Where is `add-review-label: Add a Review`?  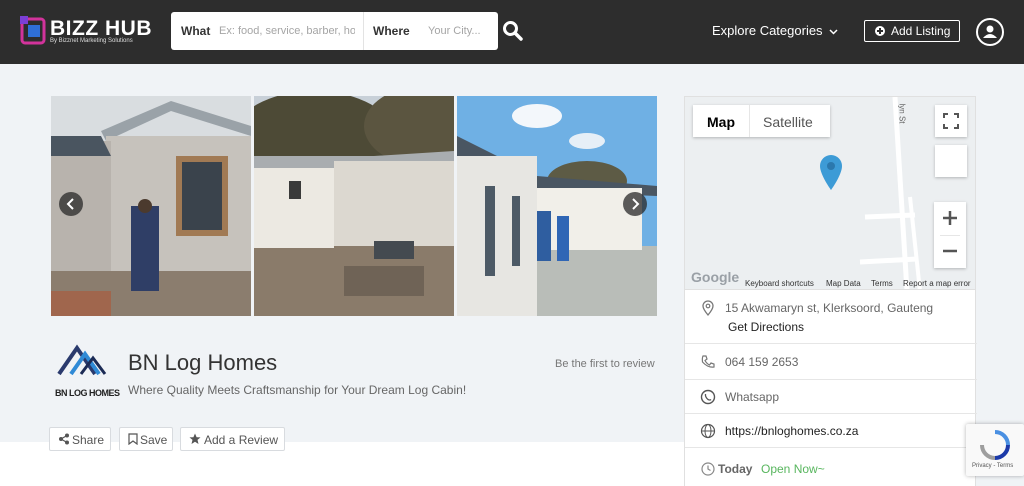
add-review-label: Add a Review is located at coordinates (241, 440).